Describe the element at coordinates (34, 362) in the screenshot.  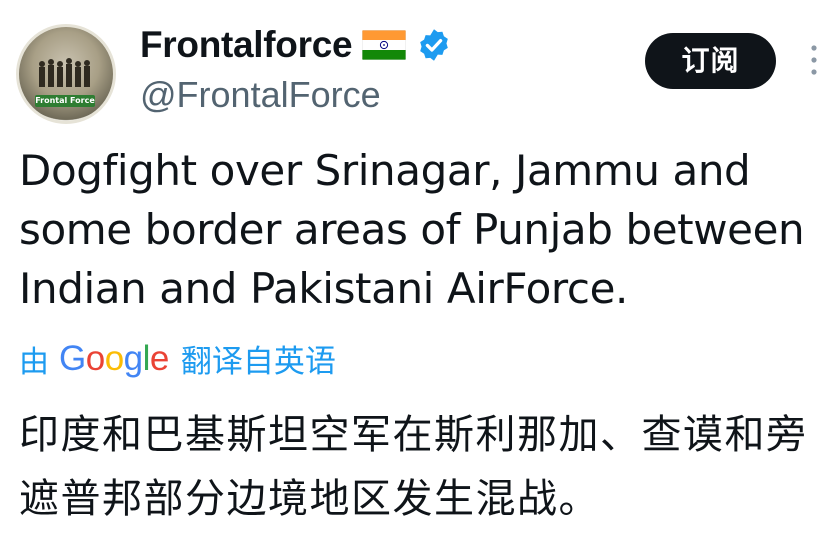
I see `translation-by-label: 由` at that location.